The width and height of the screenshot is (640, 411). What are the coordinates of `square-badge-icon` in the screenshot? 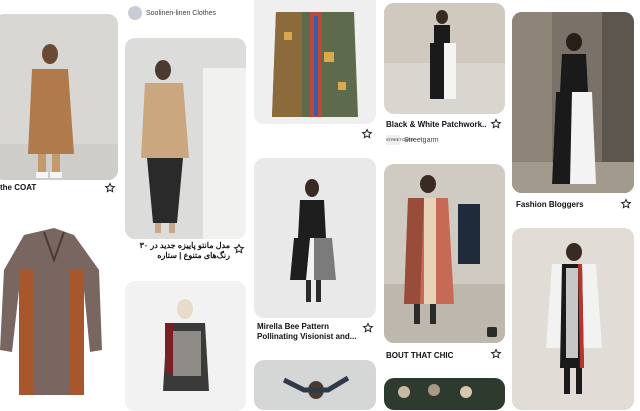 It's located at (492, 332).